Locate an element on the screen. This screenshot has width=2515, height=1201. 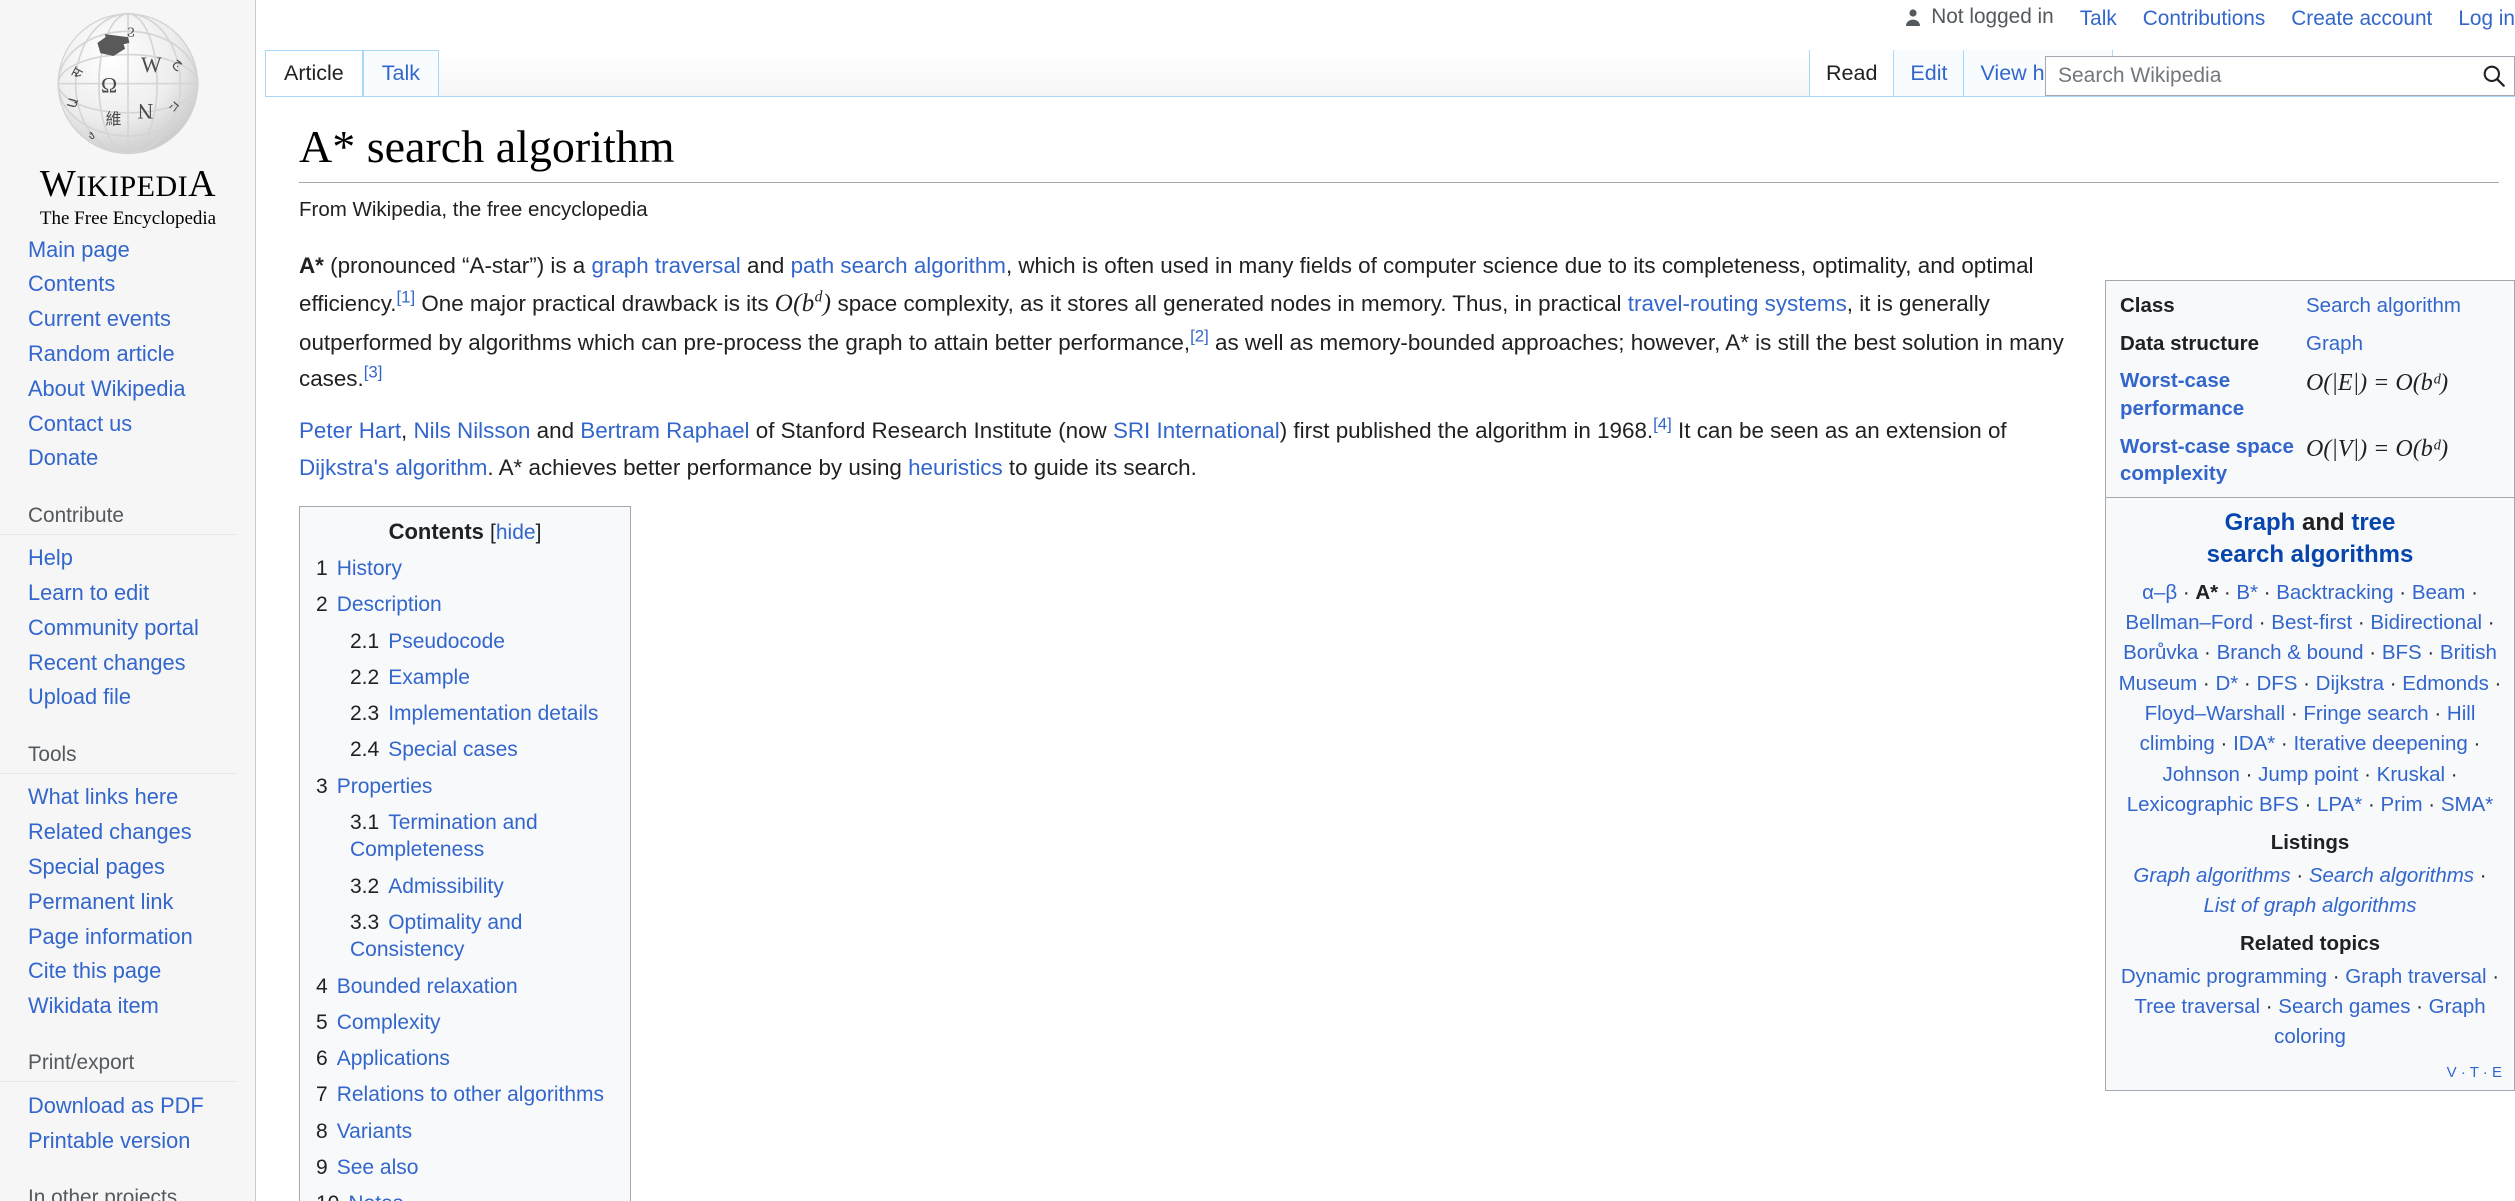
toc-link: Description is located at coordinates (389, 604).